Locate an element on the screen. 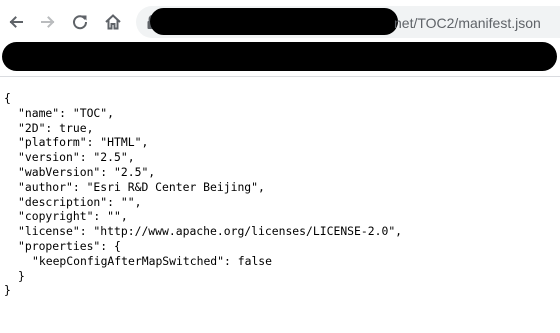  home-button is located at coordinates (113, 22).